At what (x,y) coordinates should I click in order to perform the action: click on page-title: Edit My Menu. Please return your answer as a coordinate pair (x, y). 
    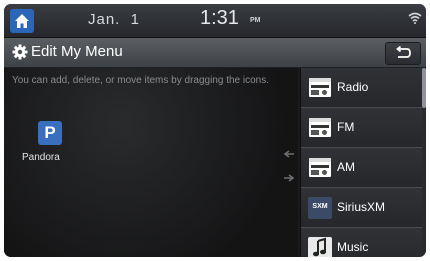
    Looking at the image, I should click on (77, 51).